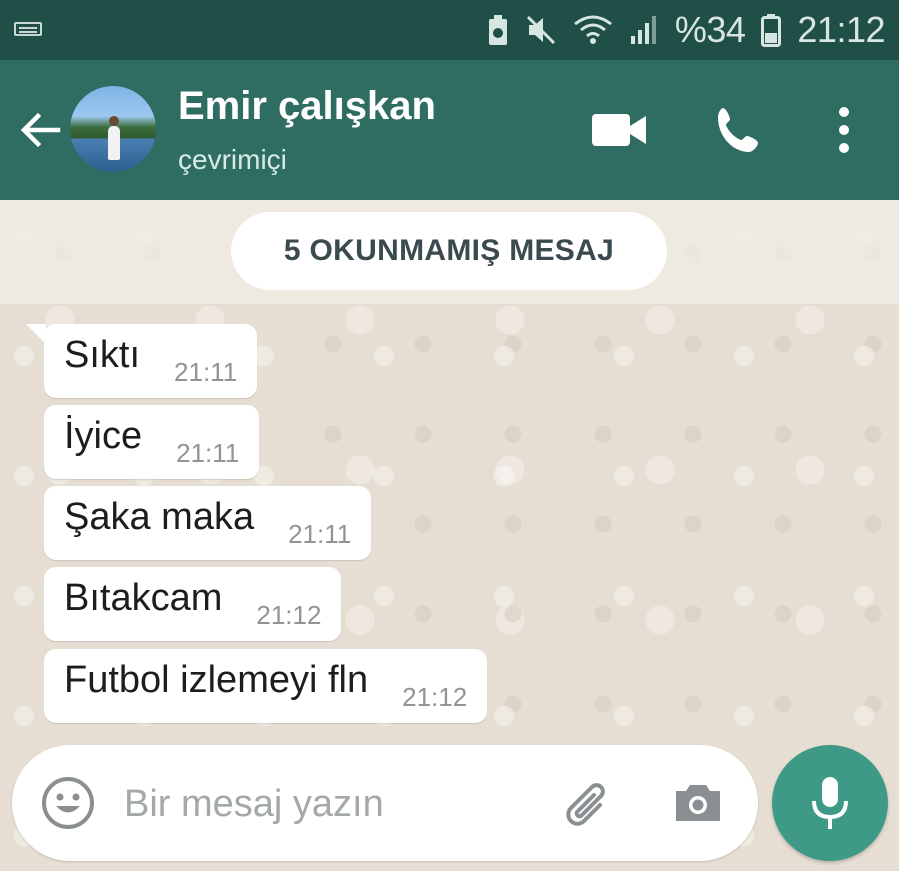 This screenshot has width=899, height=871. Describe the element at coordinates (619, 130) in the screenshot. I see `video-call-icon` at that location.